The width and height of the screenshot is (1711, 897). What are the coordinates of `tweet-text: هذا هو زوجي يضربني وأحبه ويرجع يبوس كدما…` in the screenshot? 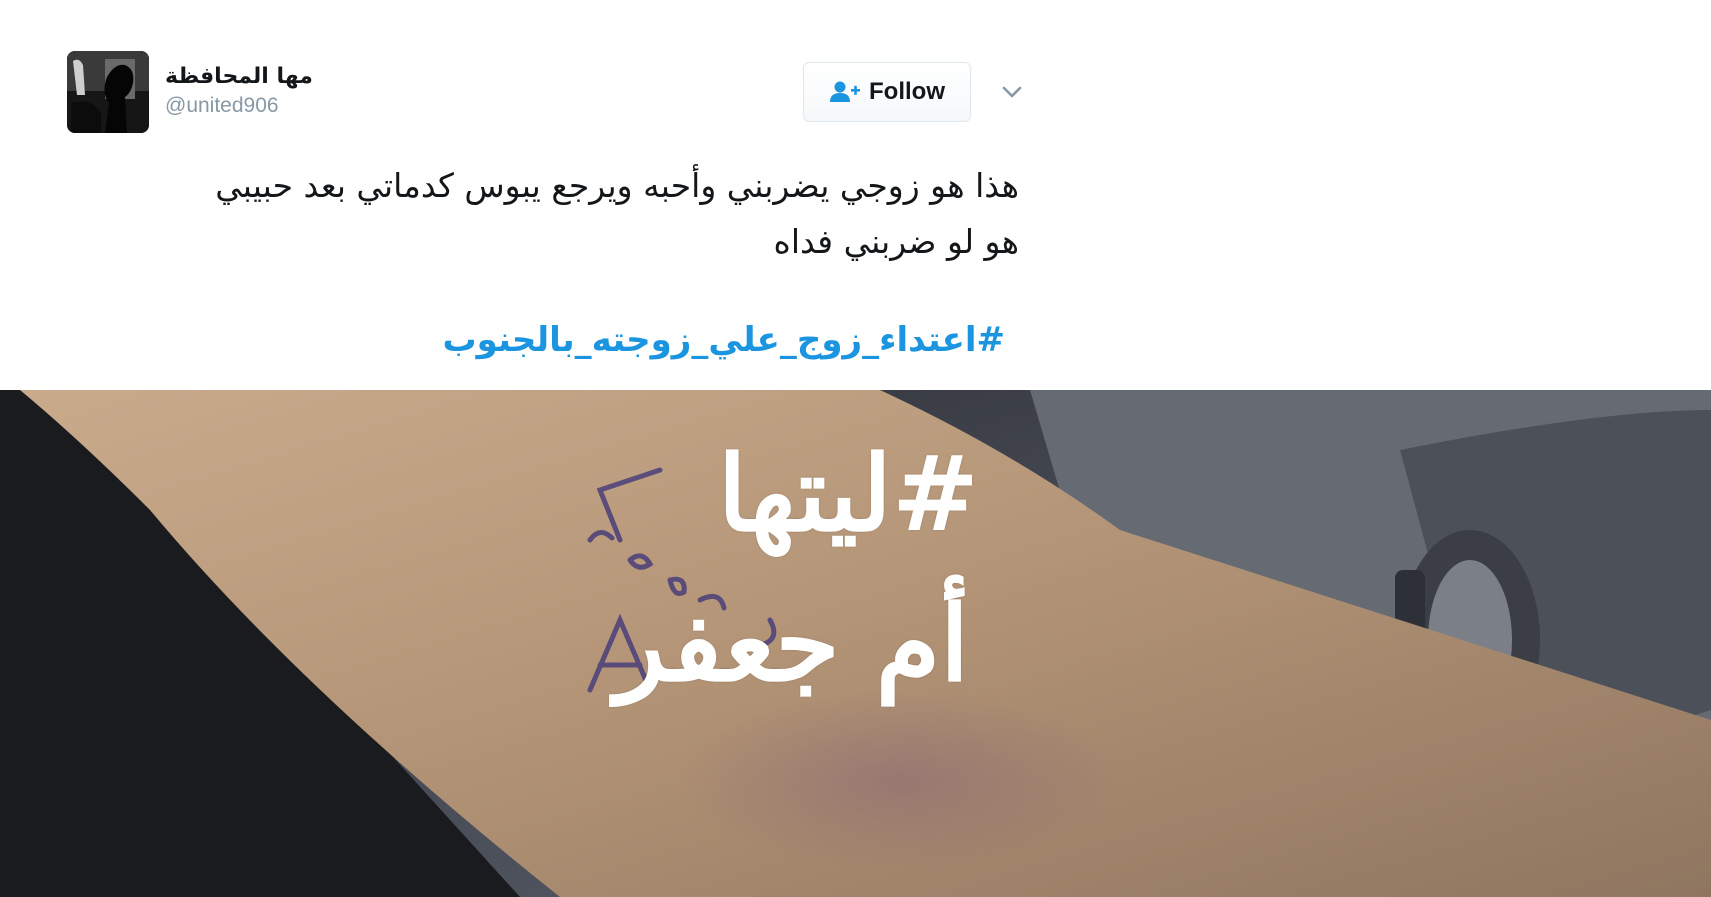 It's located at (549, 214).